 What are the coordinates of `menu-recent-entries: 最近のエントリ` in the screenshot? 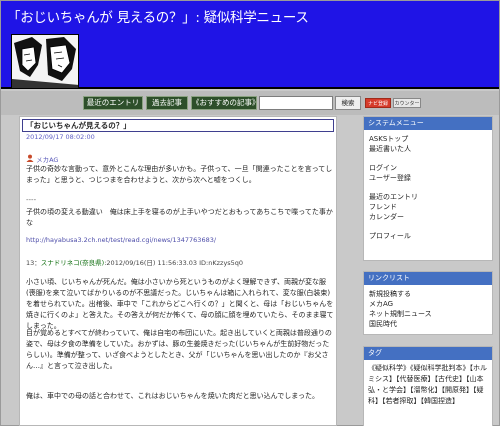 It's located at (430, 197).